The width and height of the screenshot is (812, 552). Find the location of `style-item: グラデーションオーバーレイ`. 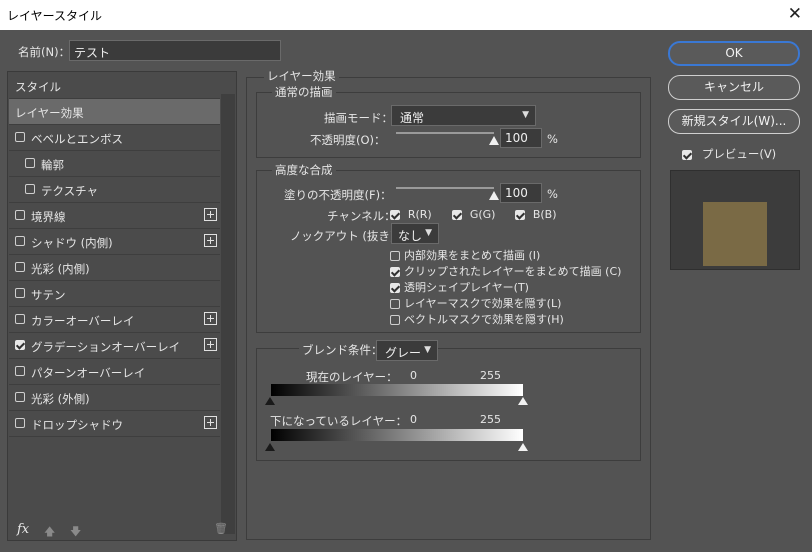

style-item: グラデーションオーバーレイ is located at coordinates (114, 346).